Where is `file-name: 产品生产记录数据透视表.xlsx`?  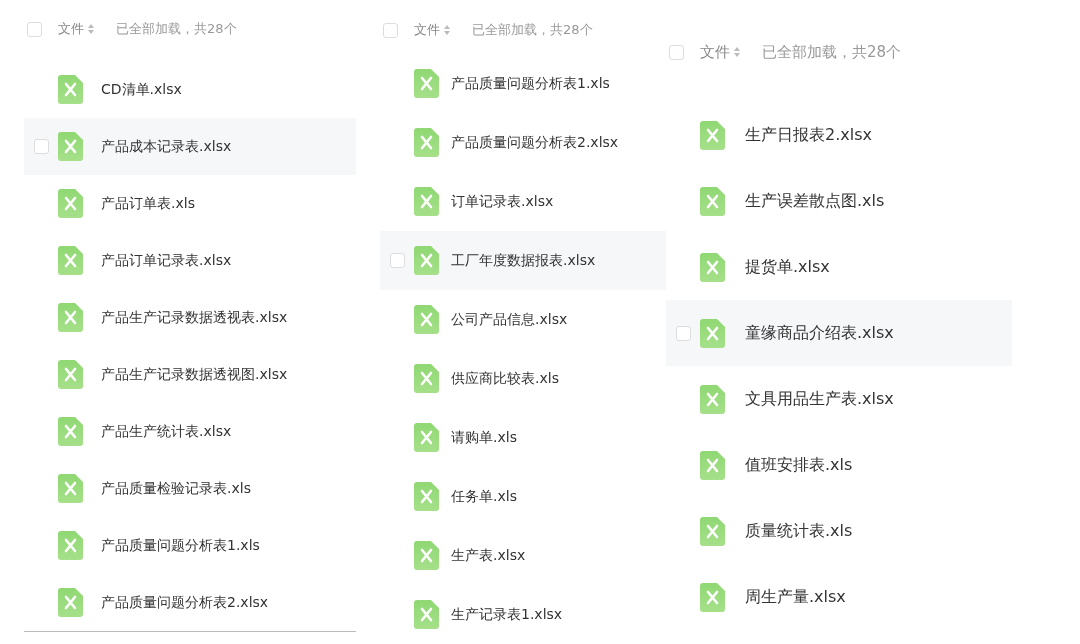 file-name: 产品生产记录数据透视表.xlsx is located at coordinates (194, 317).